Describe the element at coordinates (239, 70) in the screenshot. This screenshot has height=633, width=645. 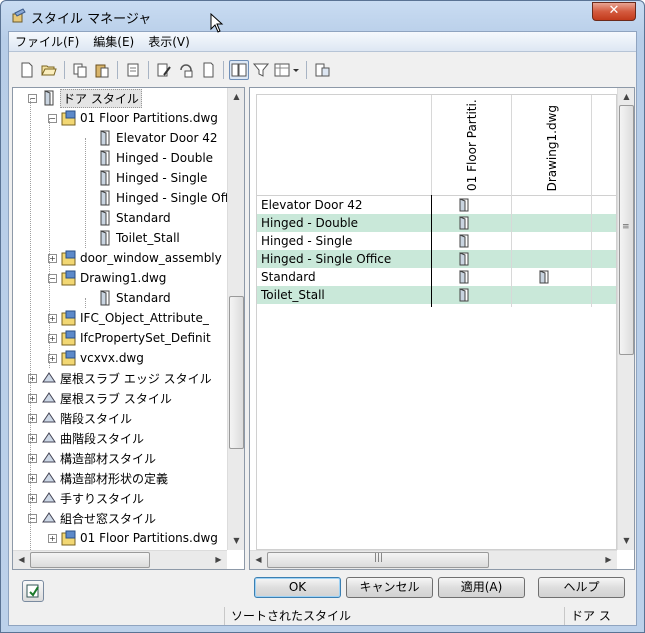
I see `filter-icon` at that location.